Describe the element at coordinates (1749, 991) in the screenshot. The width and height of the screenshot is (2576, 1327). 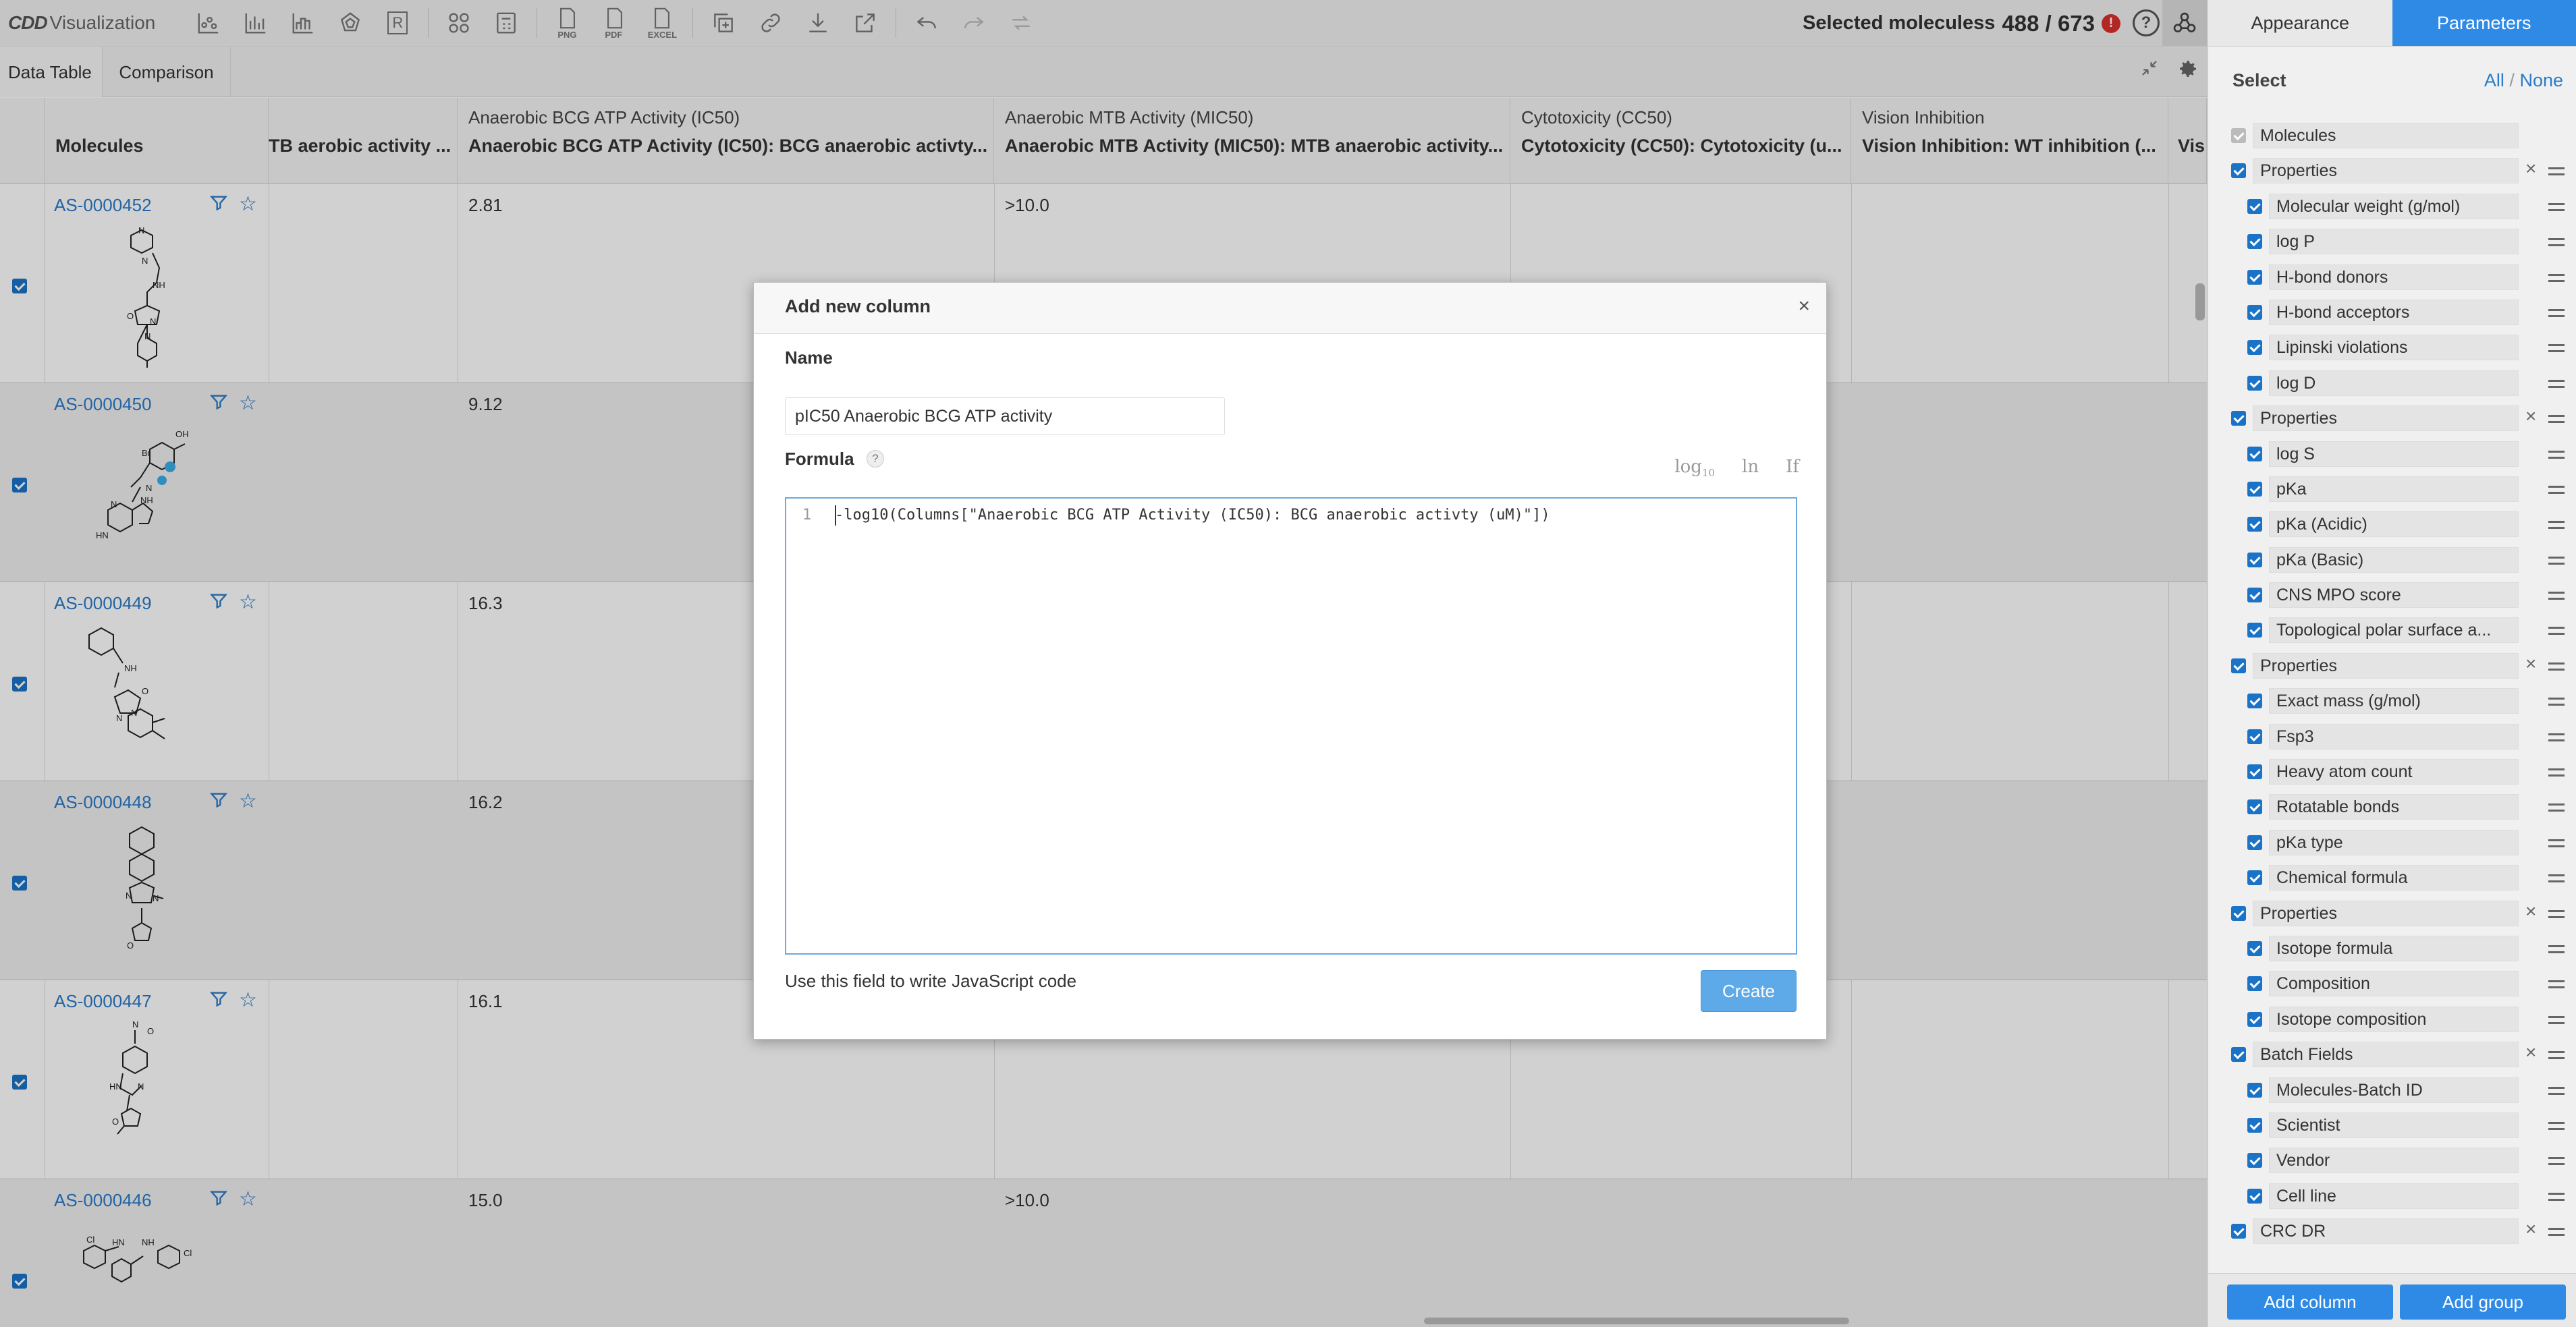
I see `create-button: Create` at that location.